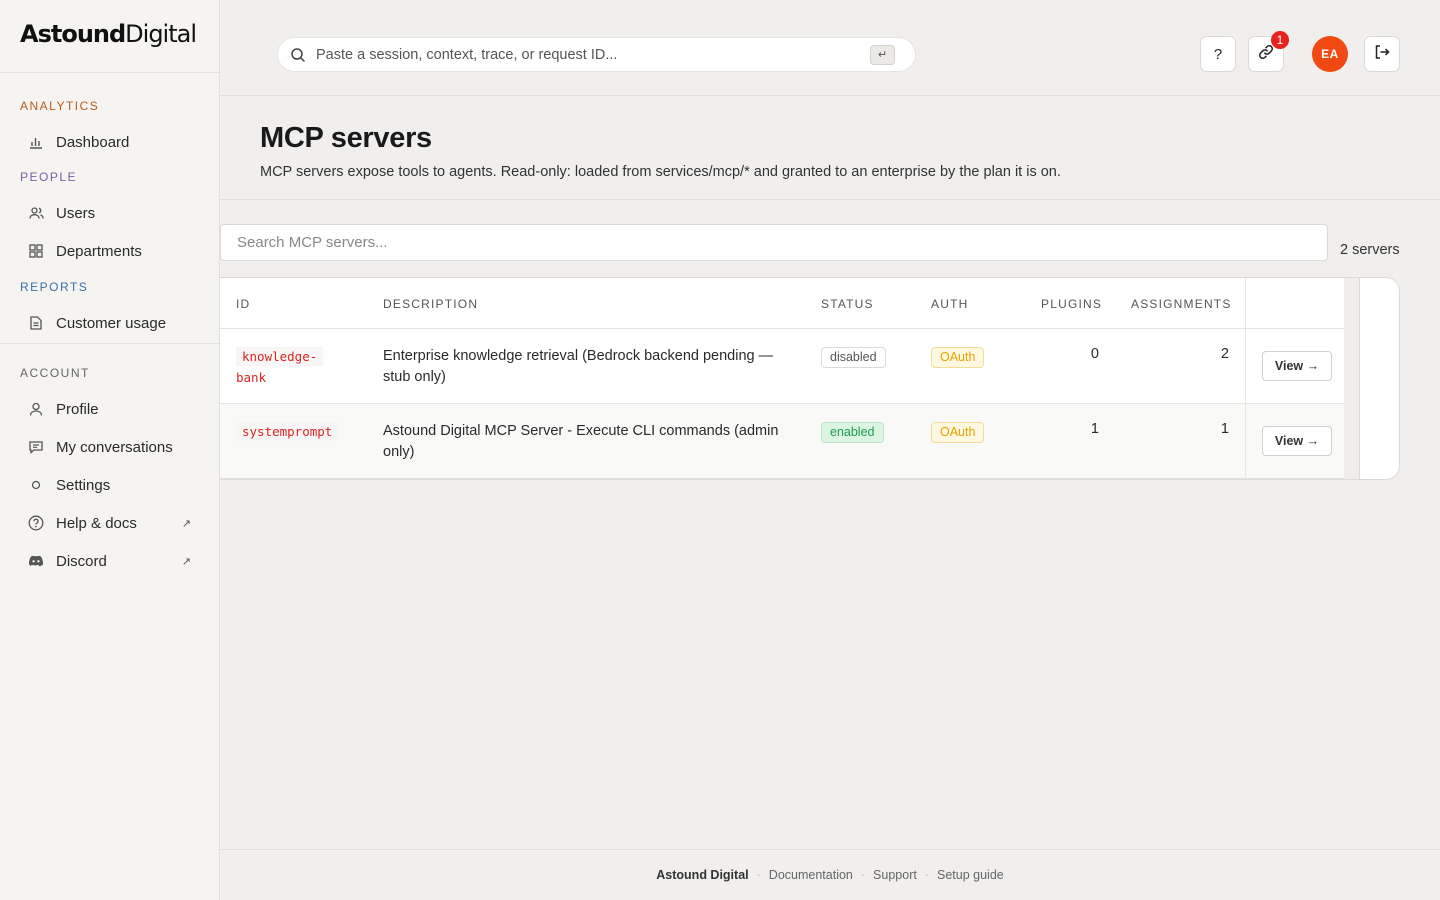  Describe the element at coordinates (431, 304) in the screenshot. I see `column-header-description: DESCRIPTION` at that location.